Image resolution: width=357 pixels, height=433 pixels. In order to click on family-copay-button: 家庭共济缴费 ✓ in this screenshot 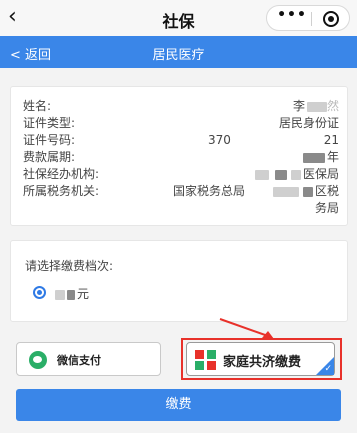, I will do `click(260, 359)`.